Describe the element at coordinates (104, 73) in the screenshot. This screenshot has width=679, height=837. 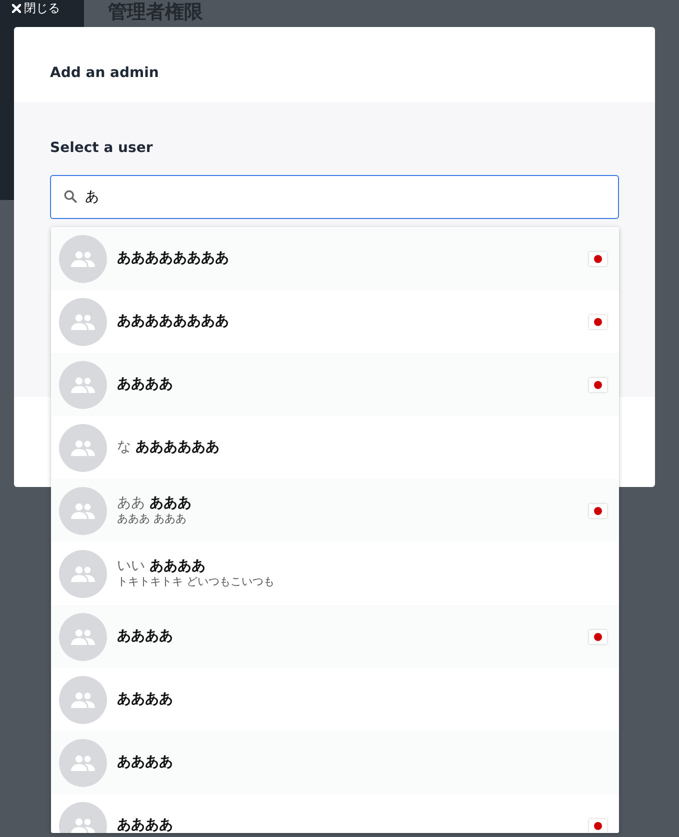
I see `modal-title: Add an admin` at that location.